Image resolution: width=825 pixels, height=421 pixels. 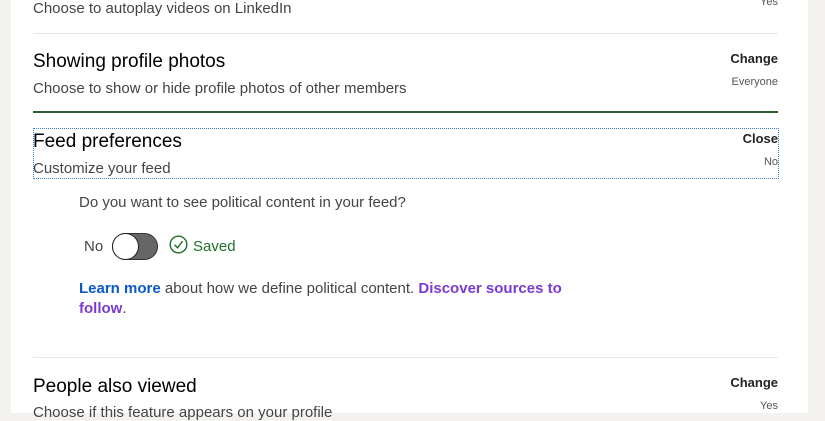 I want to click on feed-preferences-title: Feed preferences, so click(x=107, y=141).